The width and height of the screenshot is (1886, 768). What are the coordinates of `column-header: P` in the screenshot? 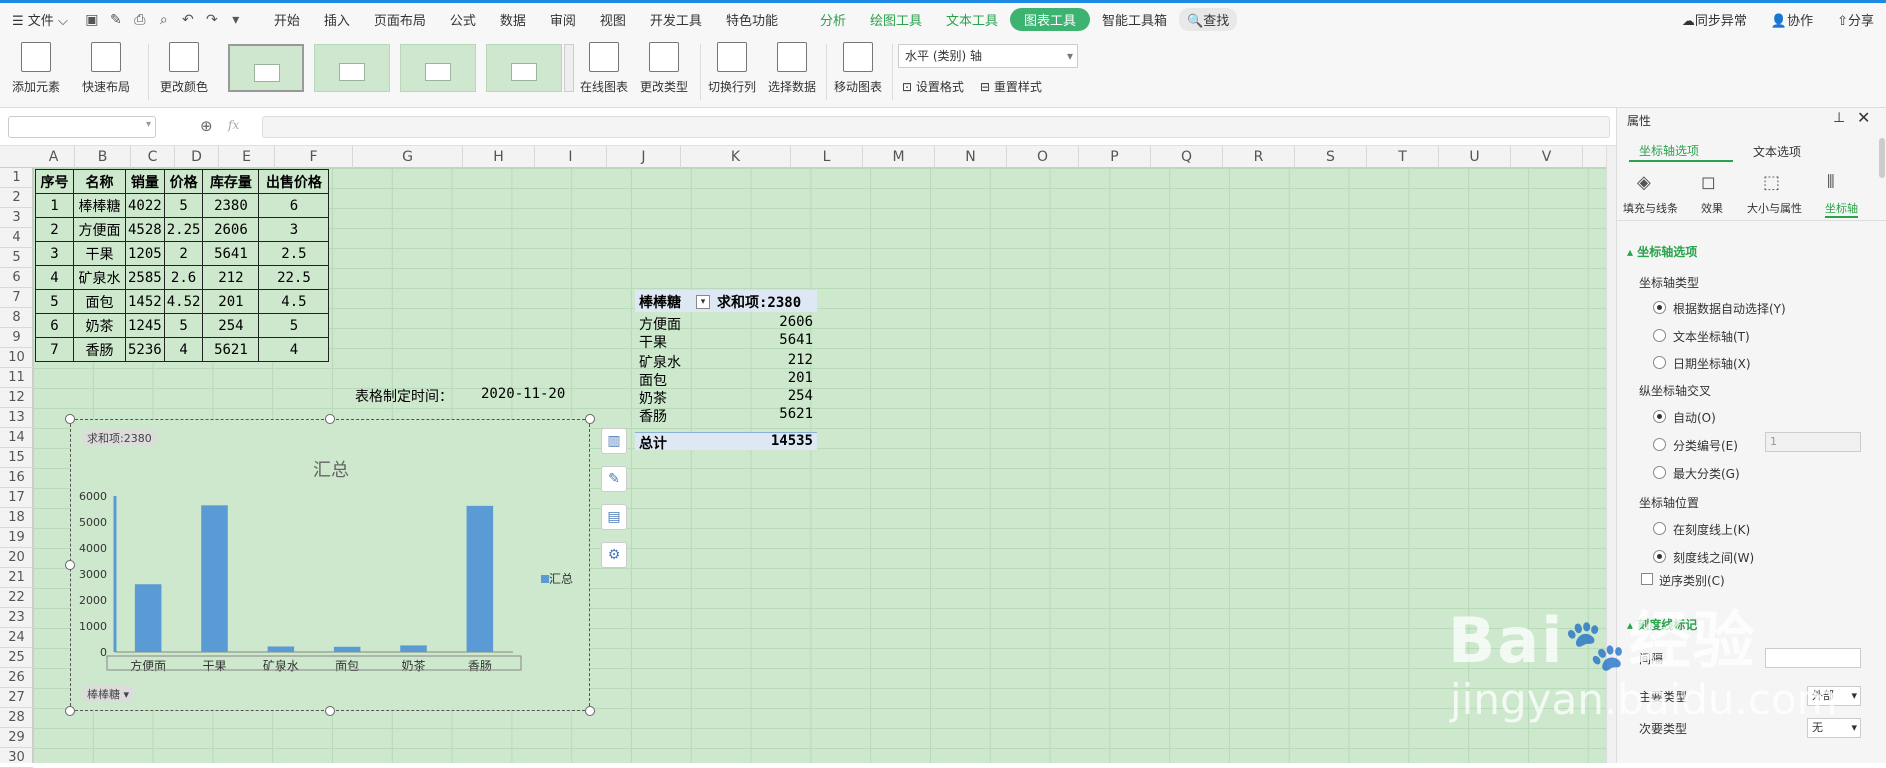 It's located at (1115, 157).